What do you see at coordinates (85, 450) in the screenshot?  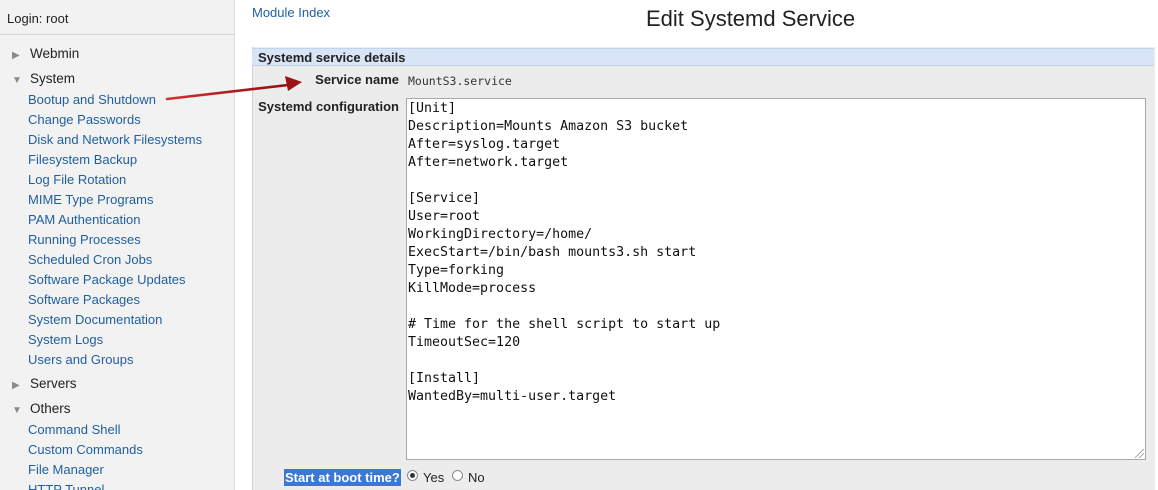 I see `sidebar-item-custom-commands: Custom Commands` at bounding box center [85, 450].